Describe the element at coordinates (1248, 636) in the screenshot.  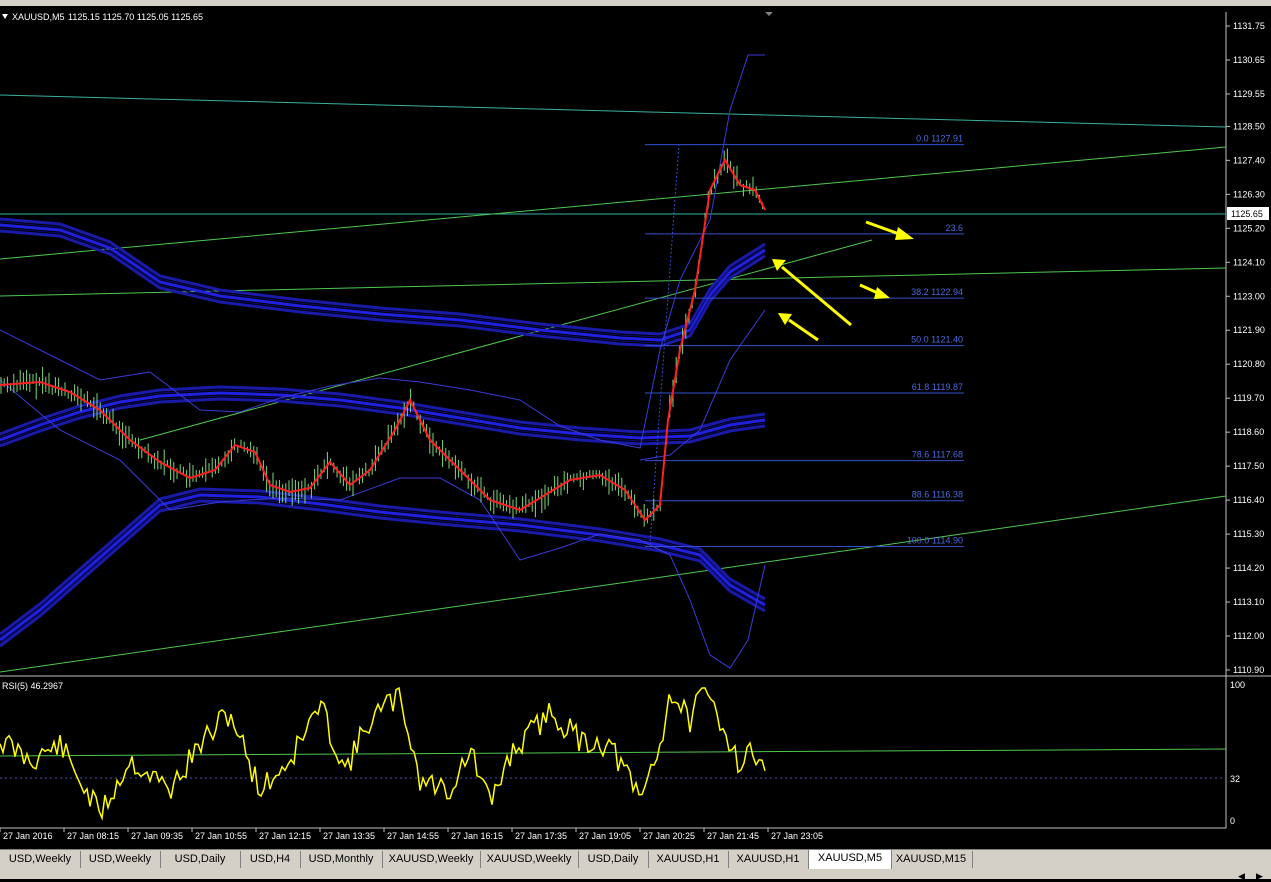
I see `price-tick-label: 1112.00` at that location.